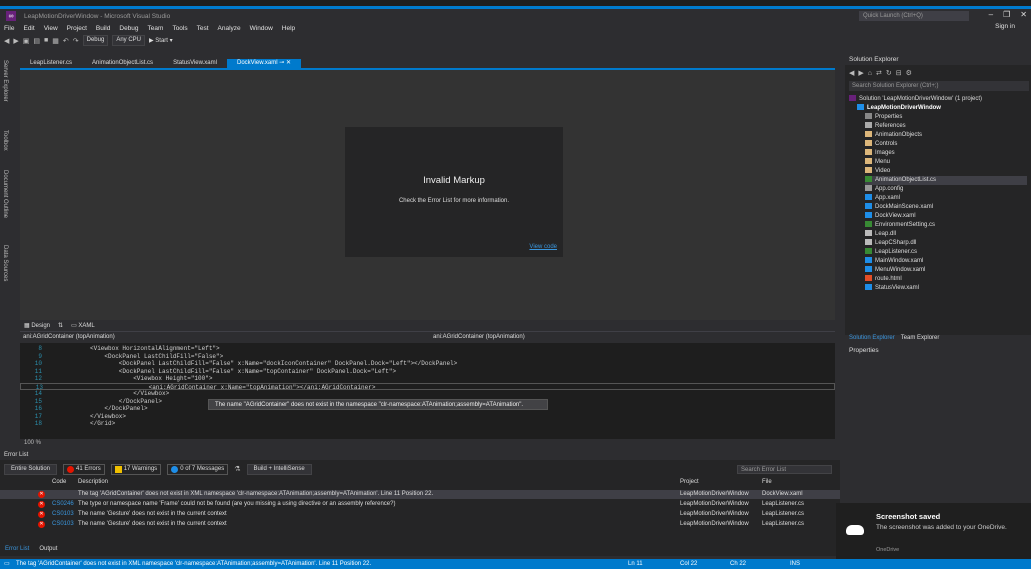 Image resolution: width=1031 pixels, height=569 pixels. What do you see at coordinates (543, 247) in the screenshot?
I see `view-code-link: View code` at bounding box center [543, 247].